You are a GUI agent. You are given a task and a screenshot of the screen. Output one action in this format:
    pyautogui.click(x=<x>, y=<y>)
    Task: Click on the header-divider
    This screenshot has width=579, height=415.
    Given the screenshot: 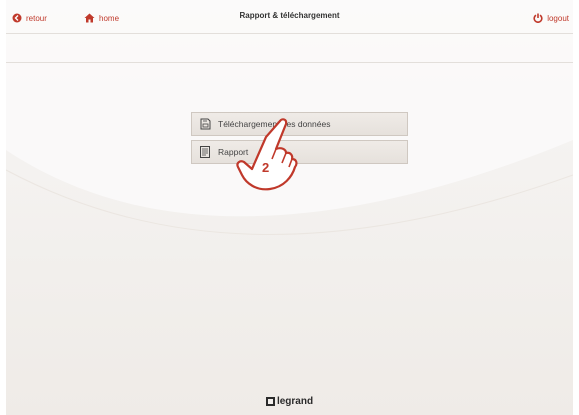 What is the action you would take?
    pyautogui.click(x=289, y=62)
    